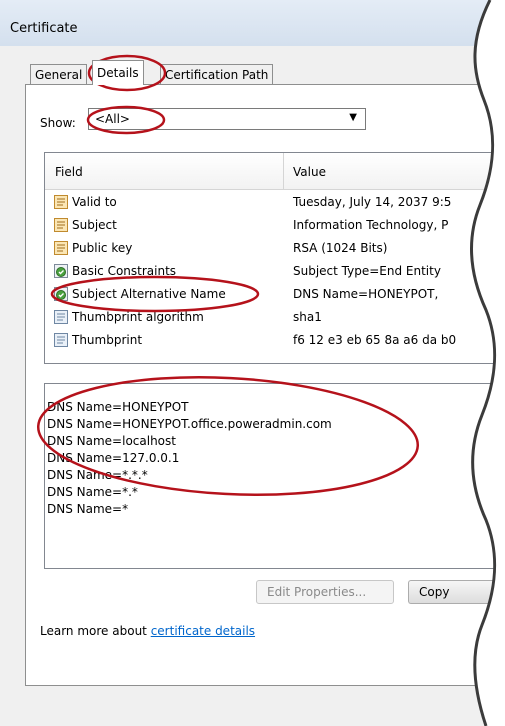 The height and width of the screenshot is (726, 505). What do you see at coordinates (113, 458) in the screenshot?
I see `detail-line: DNS Name=127.0.0.1` at bounding box center [113, 458].